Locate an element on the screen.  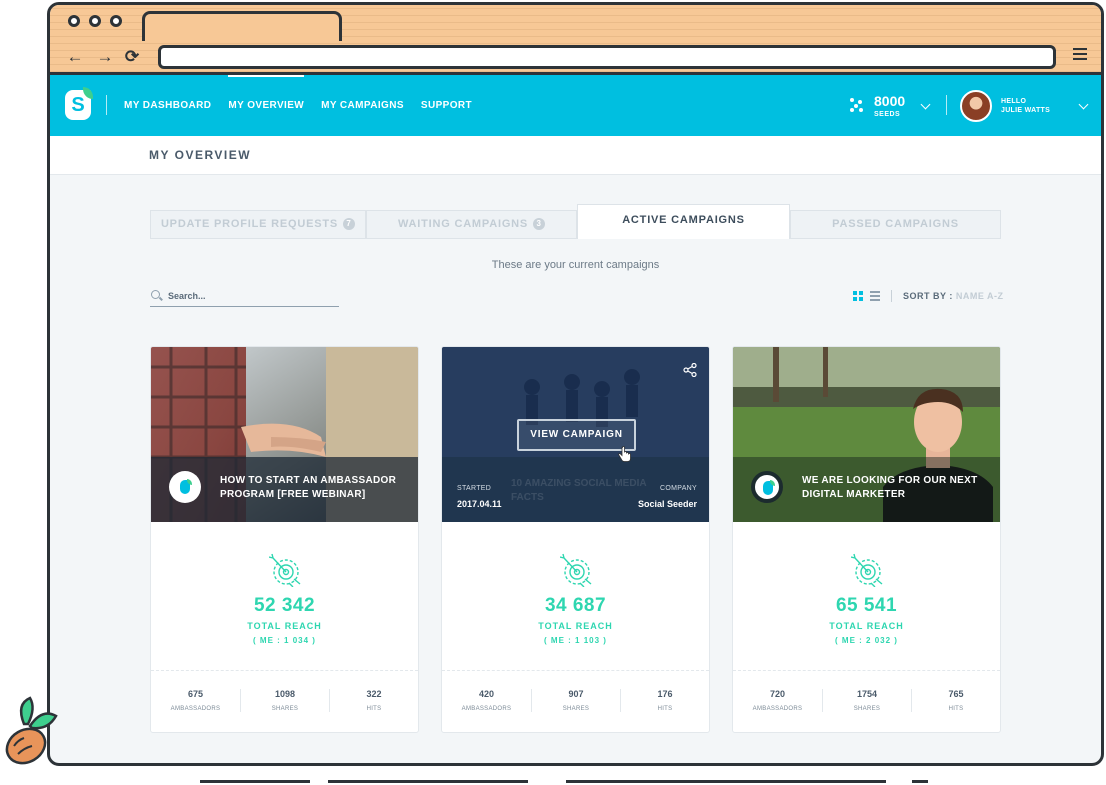
total-reach-label: TOTAL REACH is located at coordinates (284, 626).